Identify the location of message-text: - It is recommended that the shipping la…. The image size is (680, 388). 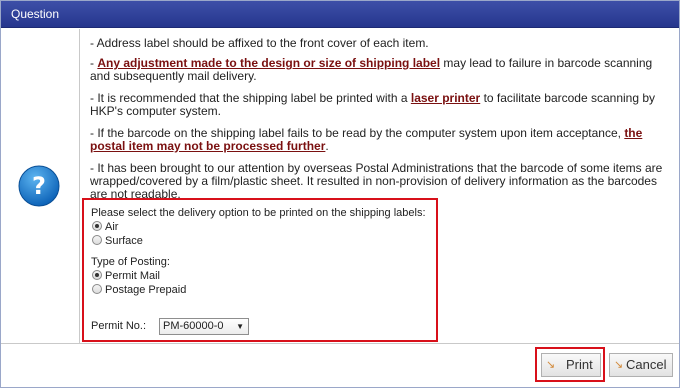
(250, 98).